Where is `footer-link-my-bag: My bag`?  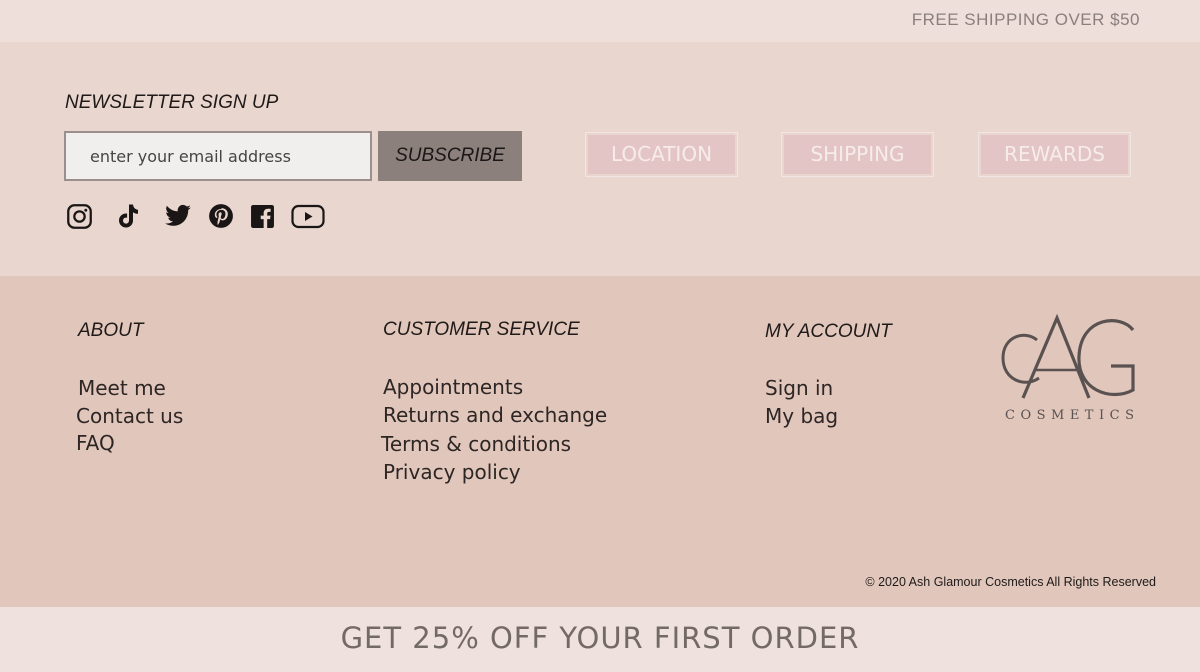 footer-link-my-bag: My bag is located at coordinates (801, 416).